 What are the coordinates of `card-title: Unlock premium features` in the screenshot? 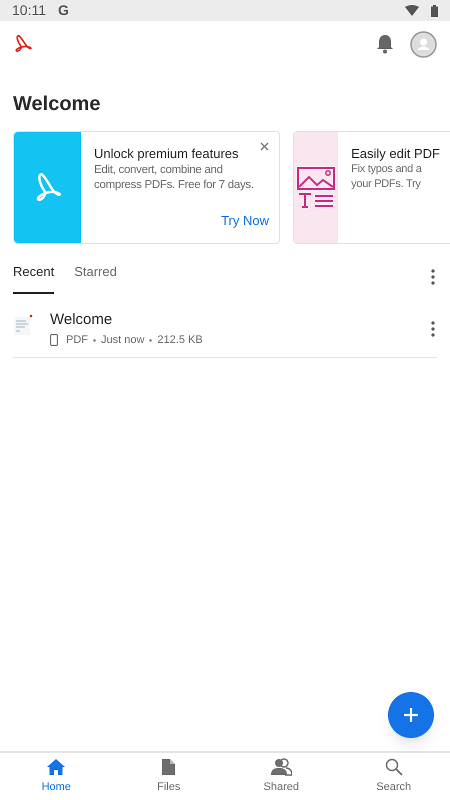 It's located at (166, 154).